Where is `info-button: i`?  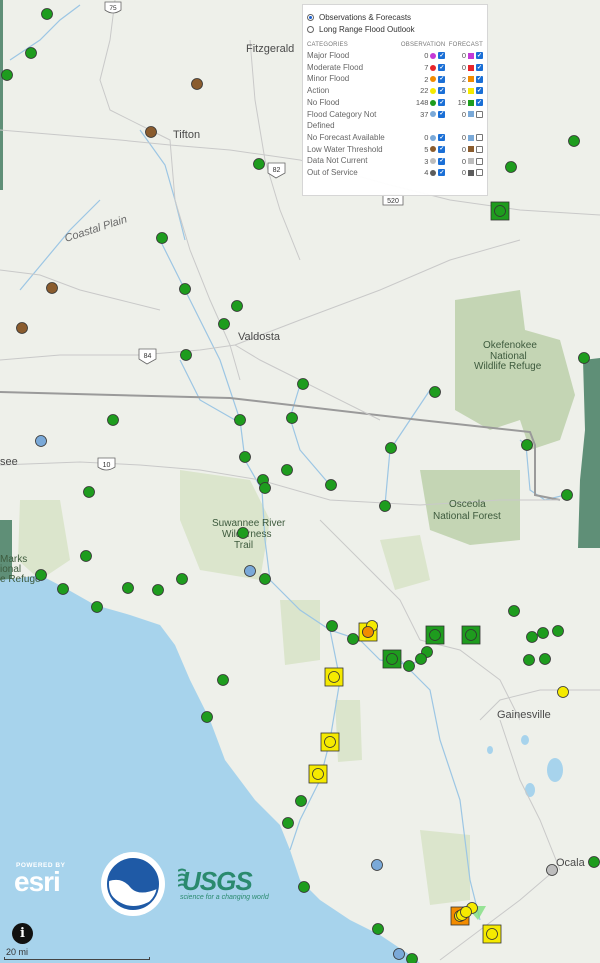 info-button: i is located at coordinates (22, 933).